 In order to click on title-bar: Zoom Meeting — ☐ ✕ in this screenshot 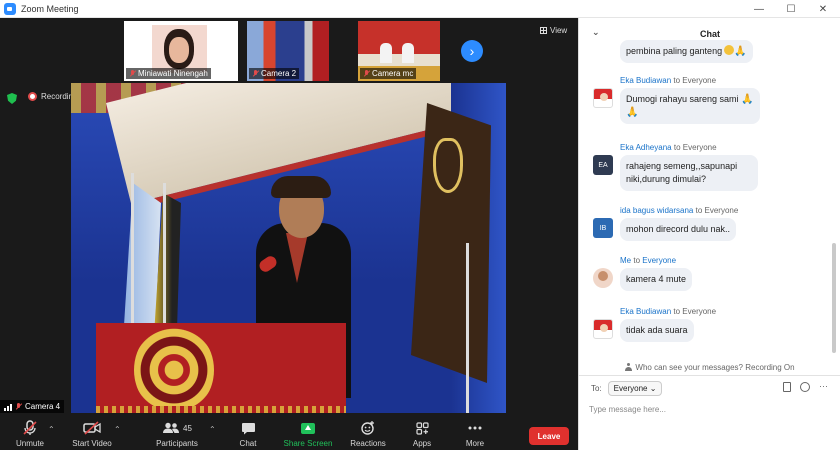, I will do `click(420, 9)`.